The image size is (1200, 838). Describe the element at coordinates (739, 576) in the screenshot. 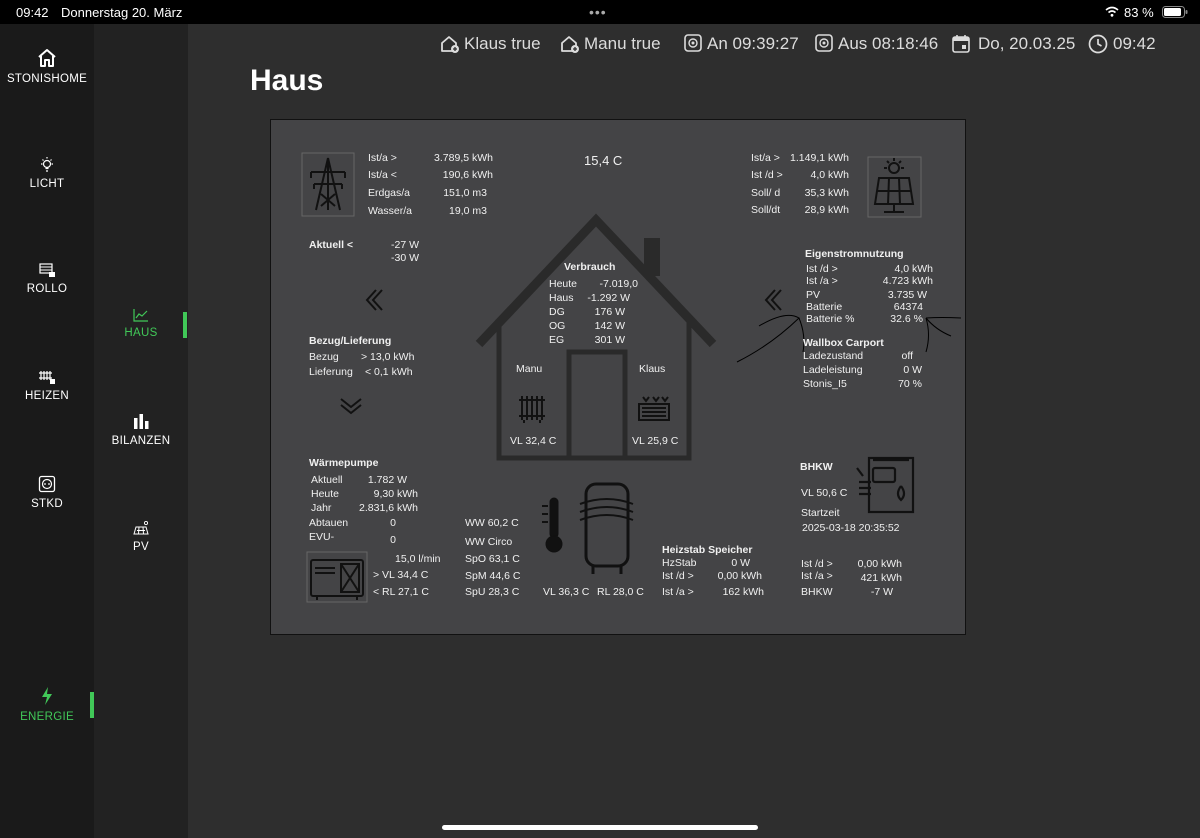

I see `hz-value: 0,00 kWh` at that location.